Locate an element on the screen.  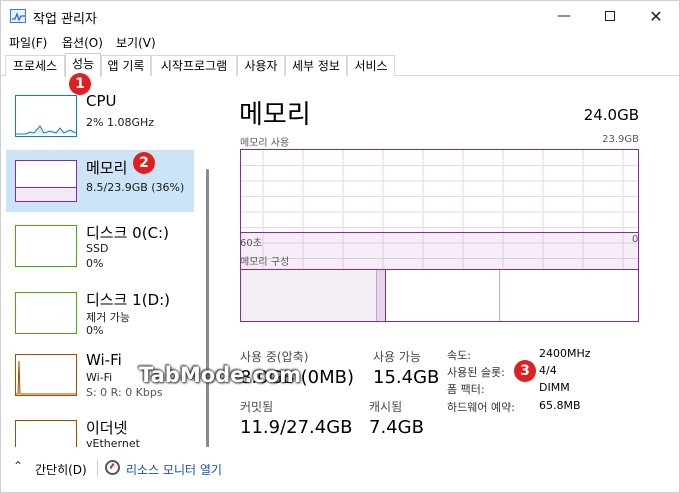
tab-processes: 프로세스 is located at coordinates (35, 65).